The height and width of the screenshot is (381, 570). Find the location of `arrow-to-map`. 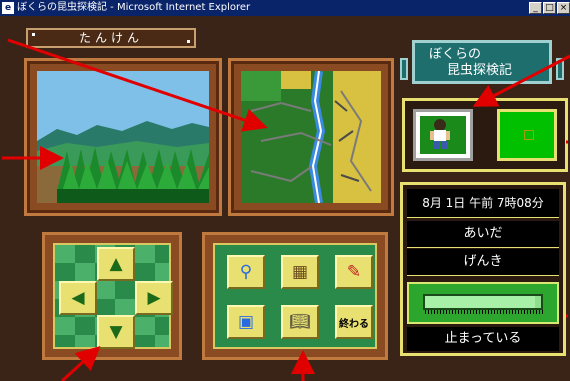

arrow-to-map is located at coordinates (137, 85).